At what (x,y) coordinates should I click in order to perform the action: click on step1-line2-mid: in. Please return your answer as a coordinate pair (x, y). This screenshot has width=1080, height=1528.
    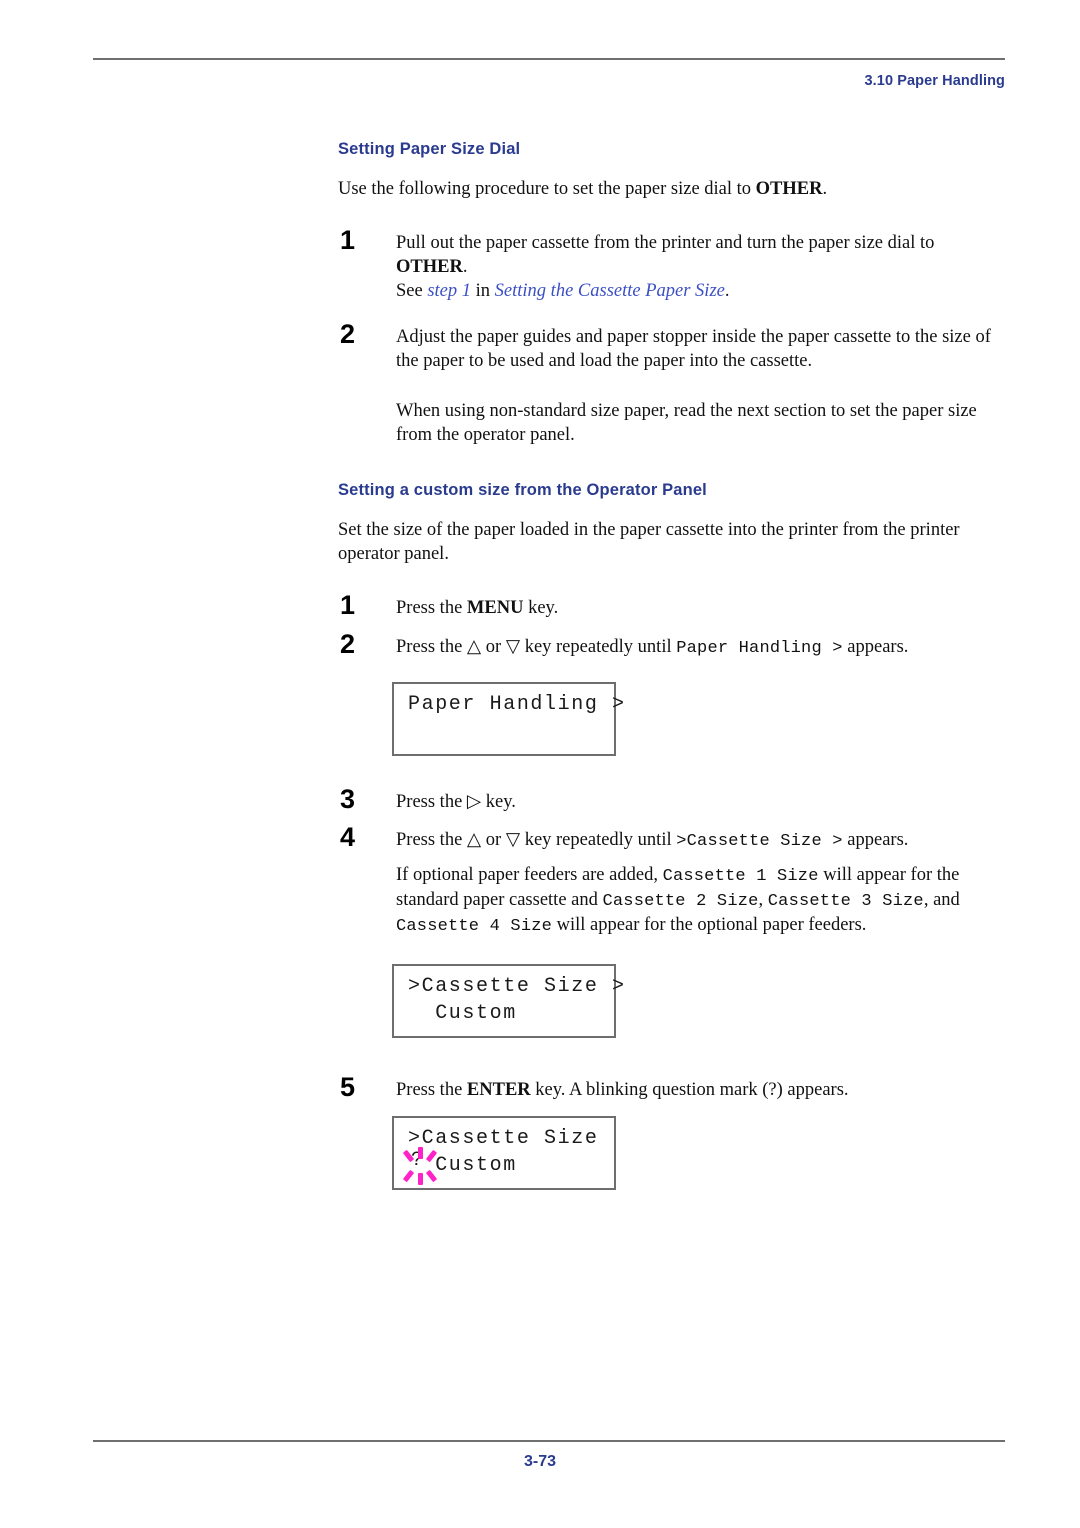
    Looking at the image, I should click on (483, 291).